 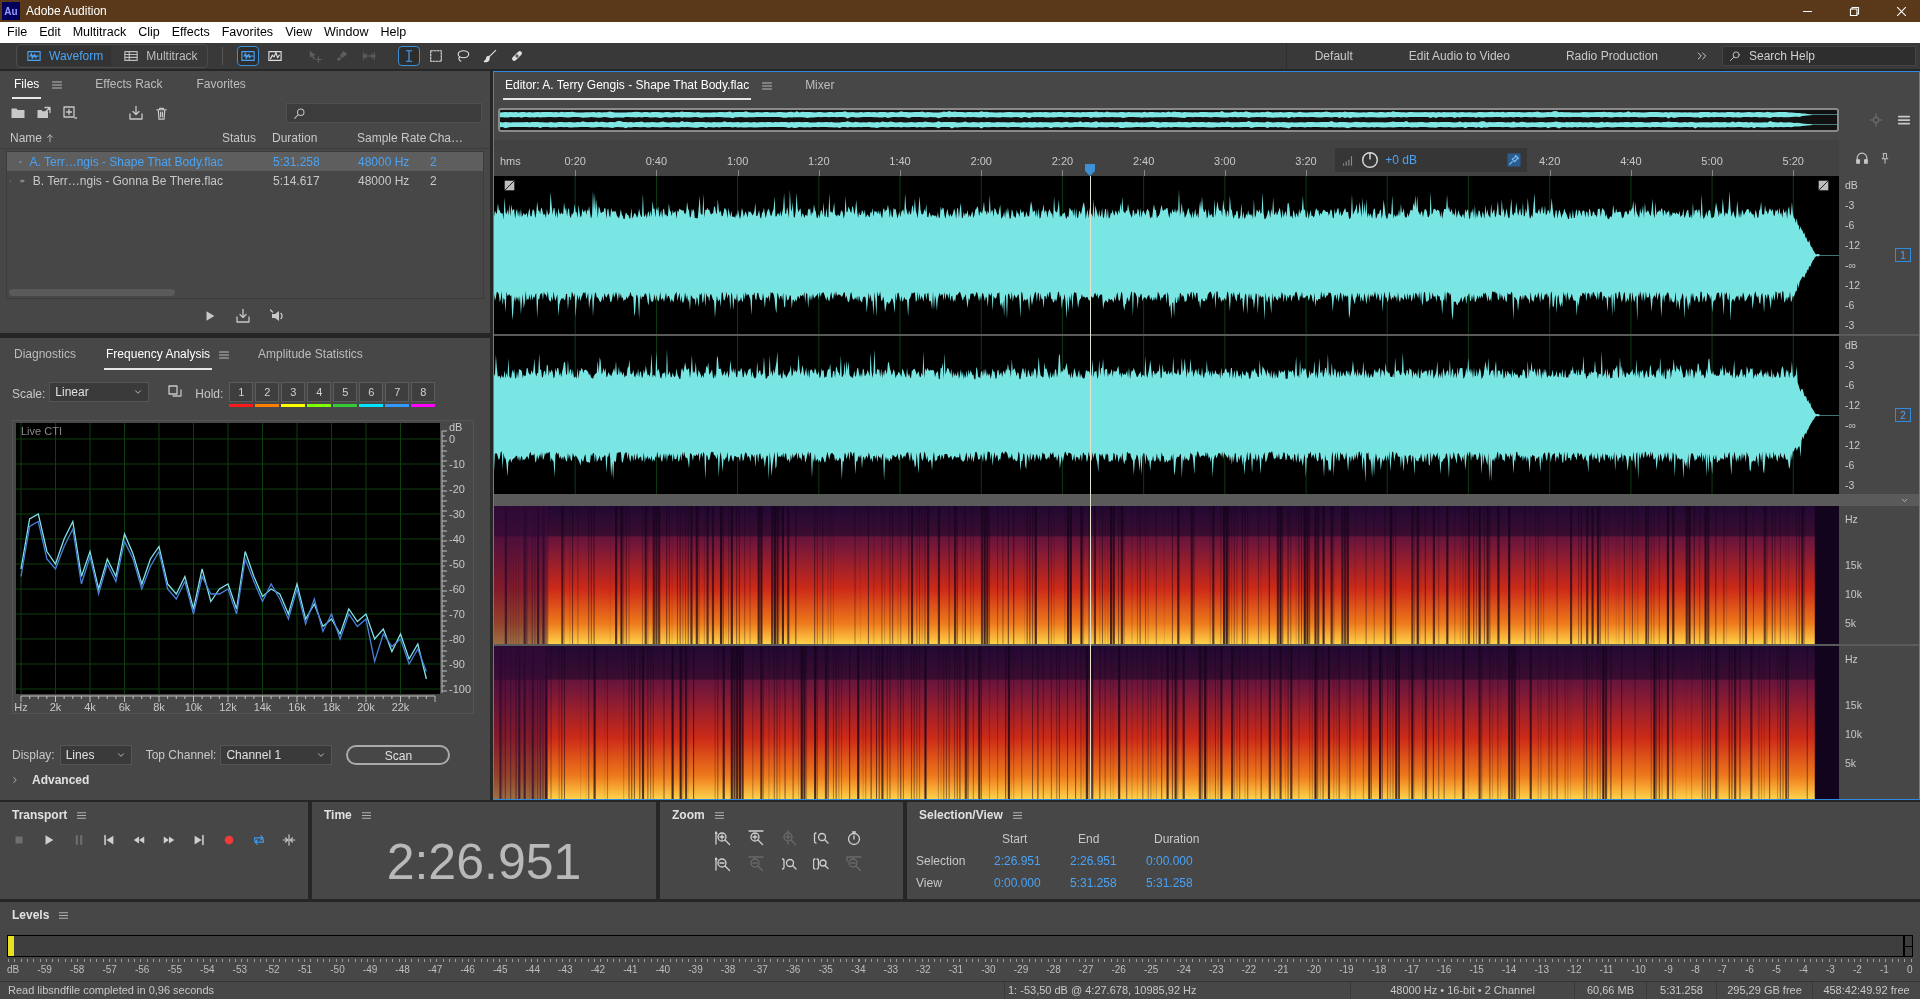 What do you see at coordinates (1459, 56) in the screenshot?
I see `workspace-tab: Edit Audio to Video` at bounding box center [1459, 56].